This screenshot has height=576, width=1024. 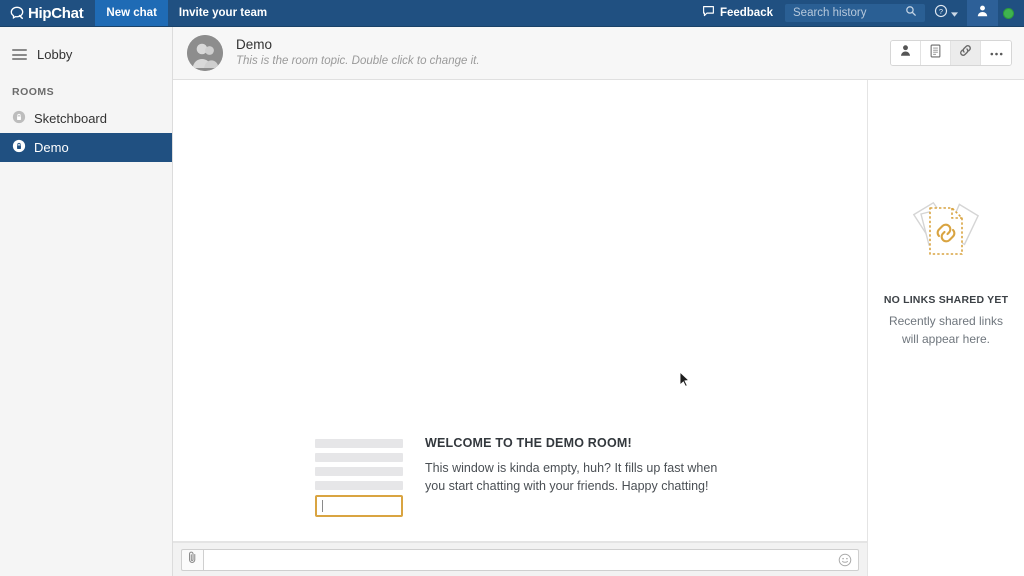 I want to click on new-chat-button: New chat, so click(x=131, y=13).